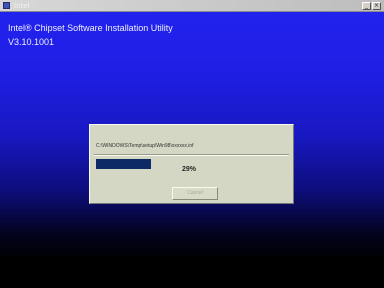 This screenshot has width=384, height=288. What do you see at coordinates (6, 5) in the screenshot?
I see `app-icon` at bounding box center [6, 5].